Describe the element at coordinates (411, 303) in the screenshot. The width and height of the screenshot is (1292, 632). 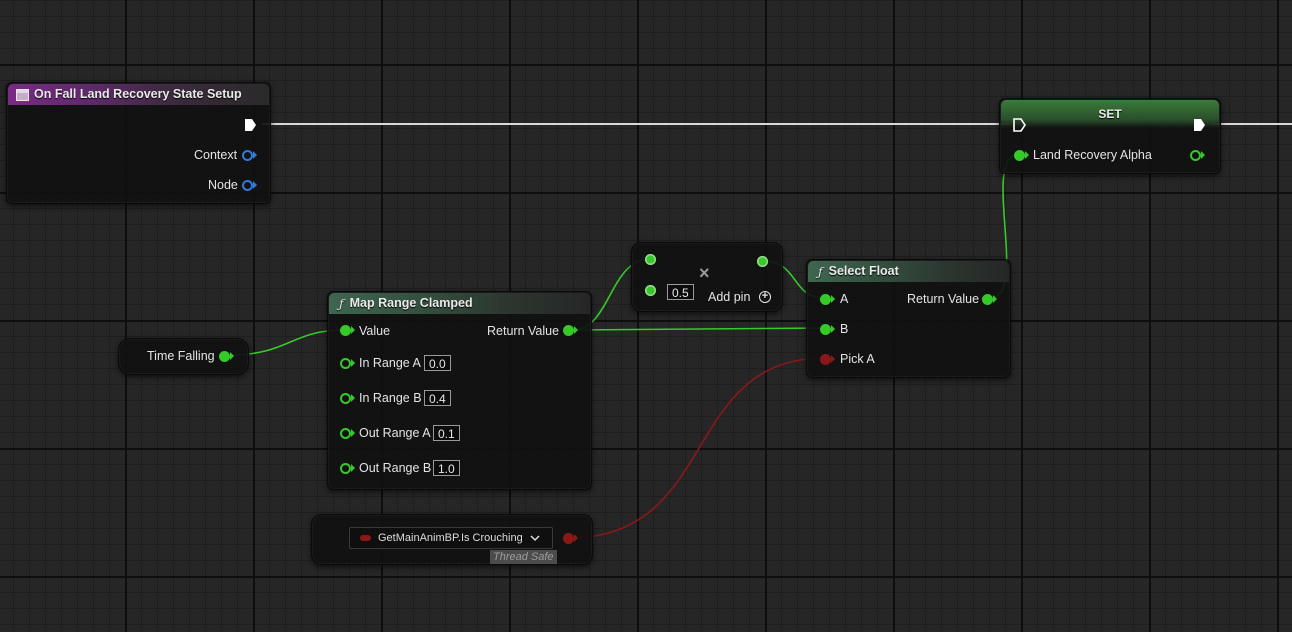
I see `map-range-title: Map Range Clamped` at that location.